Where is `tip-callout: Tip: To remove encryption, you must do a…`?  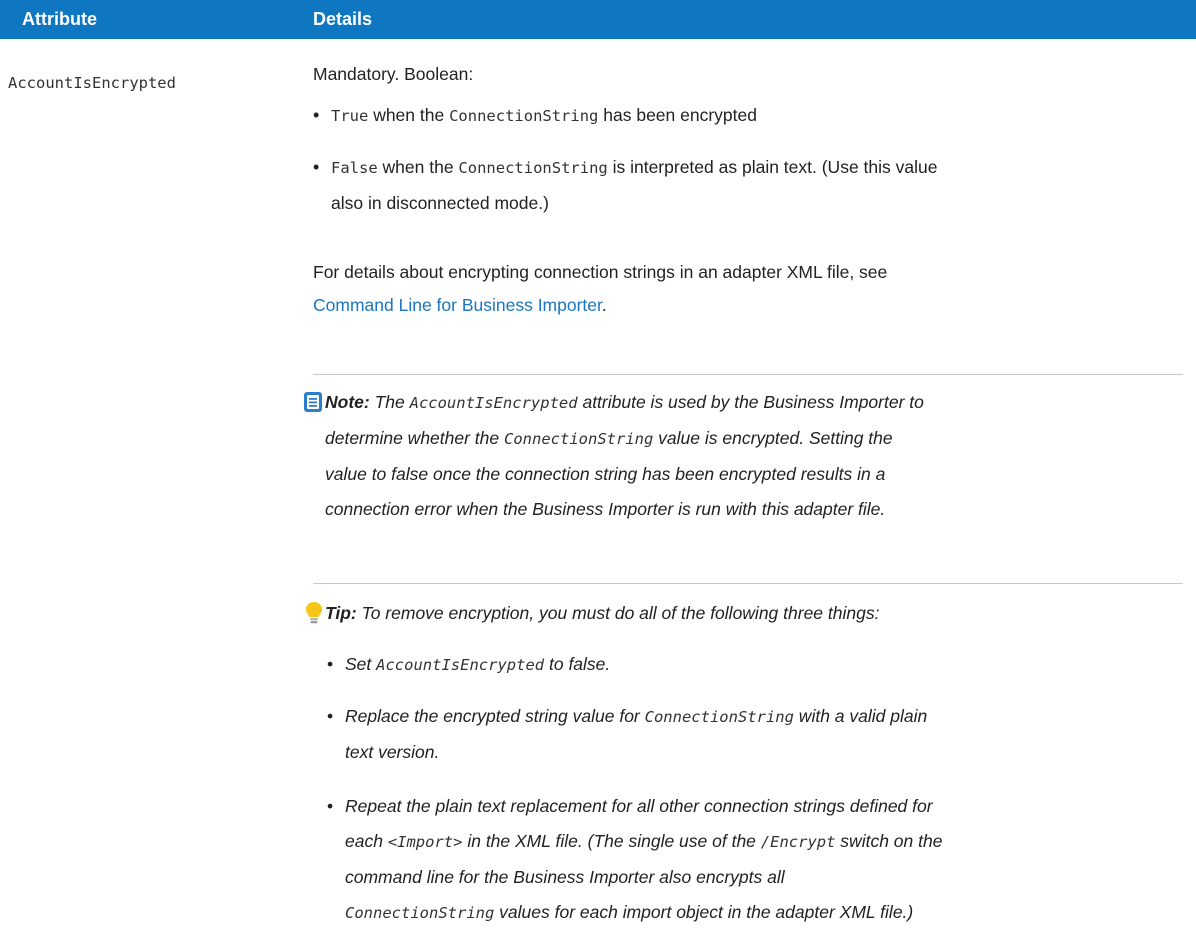 tip-callout: Tip: To remove encryption, you must do a… is located at coordinates (602, 613).